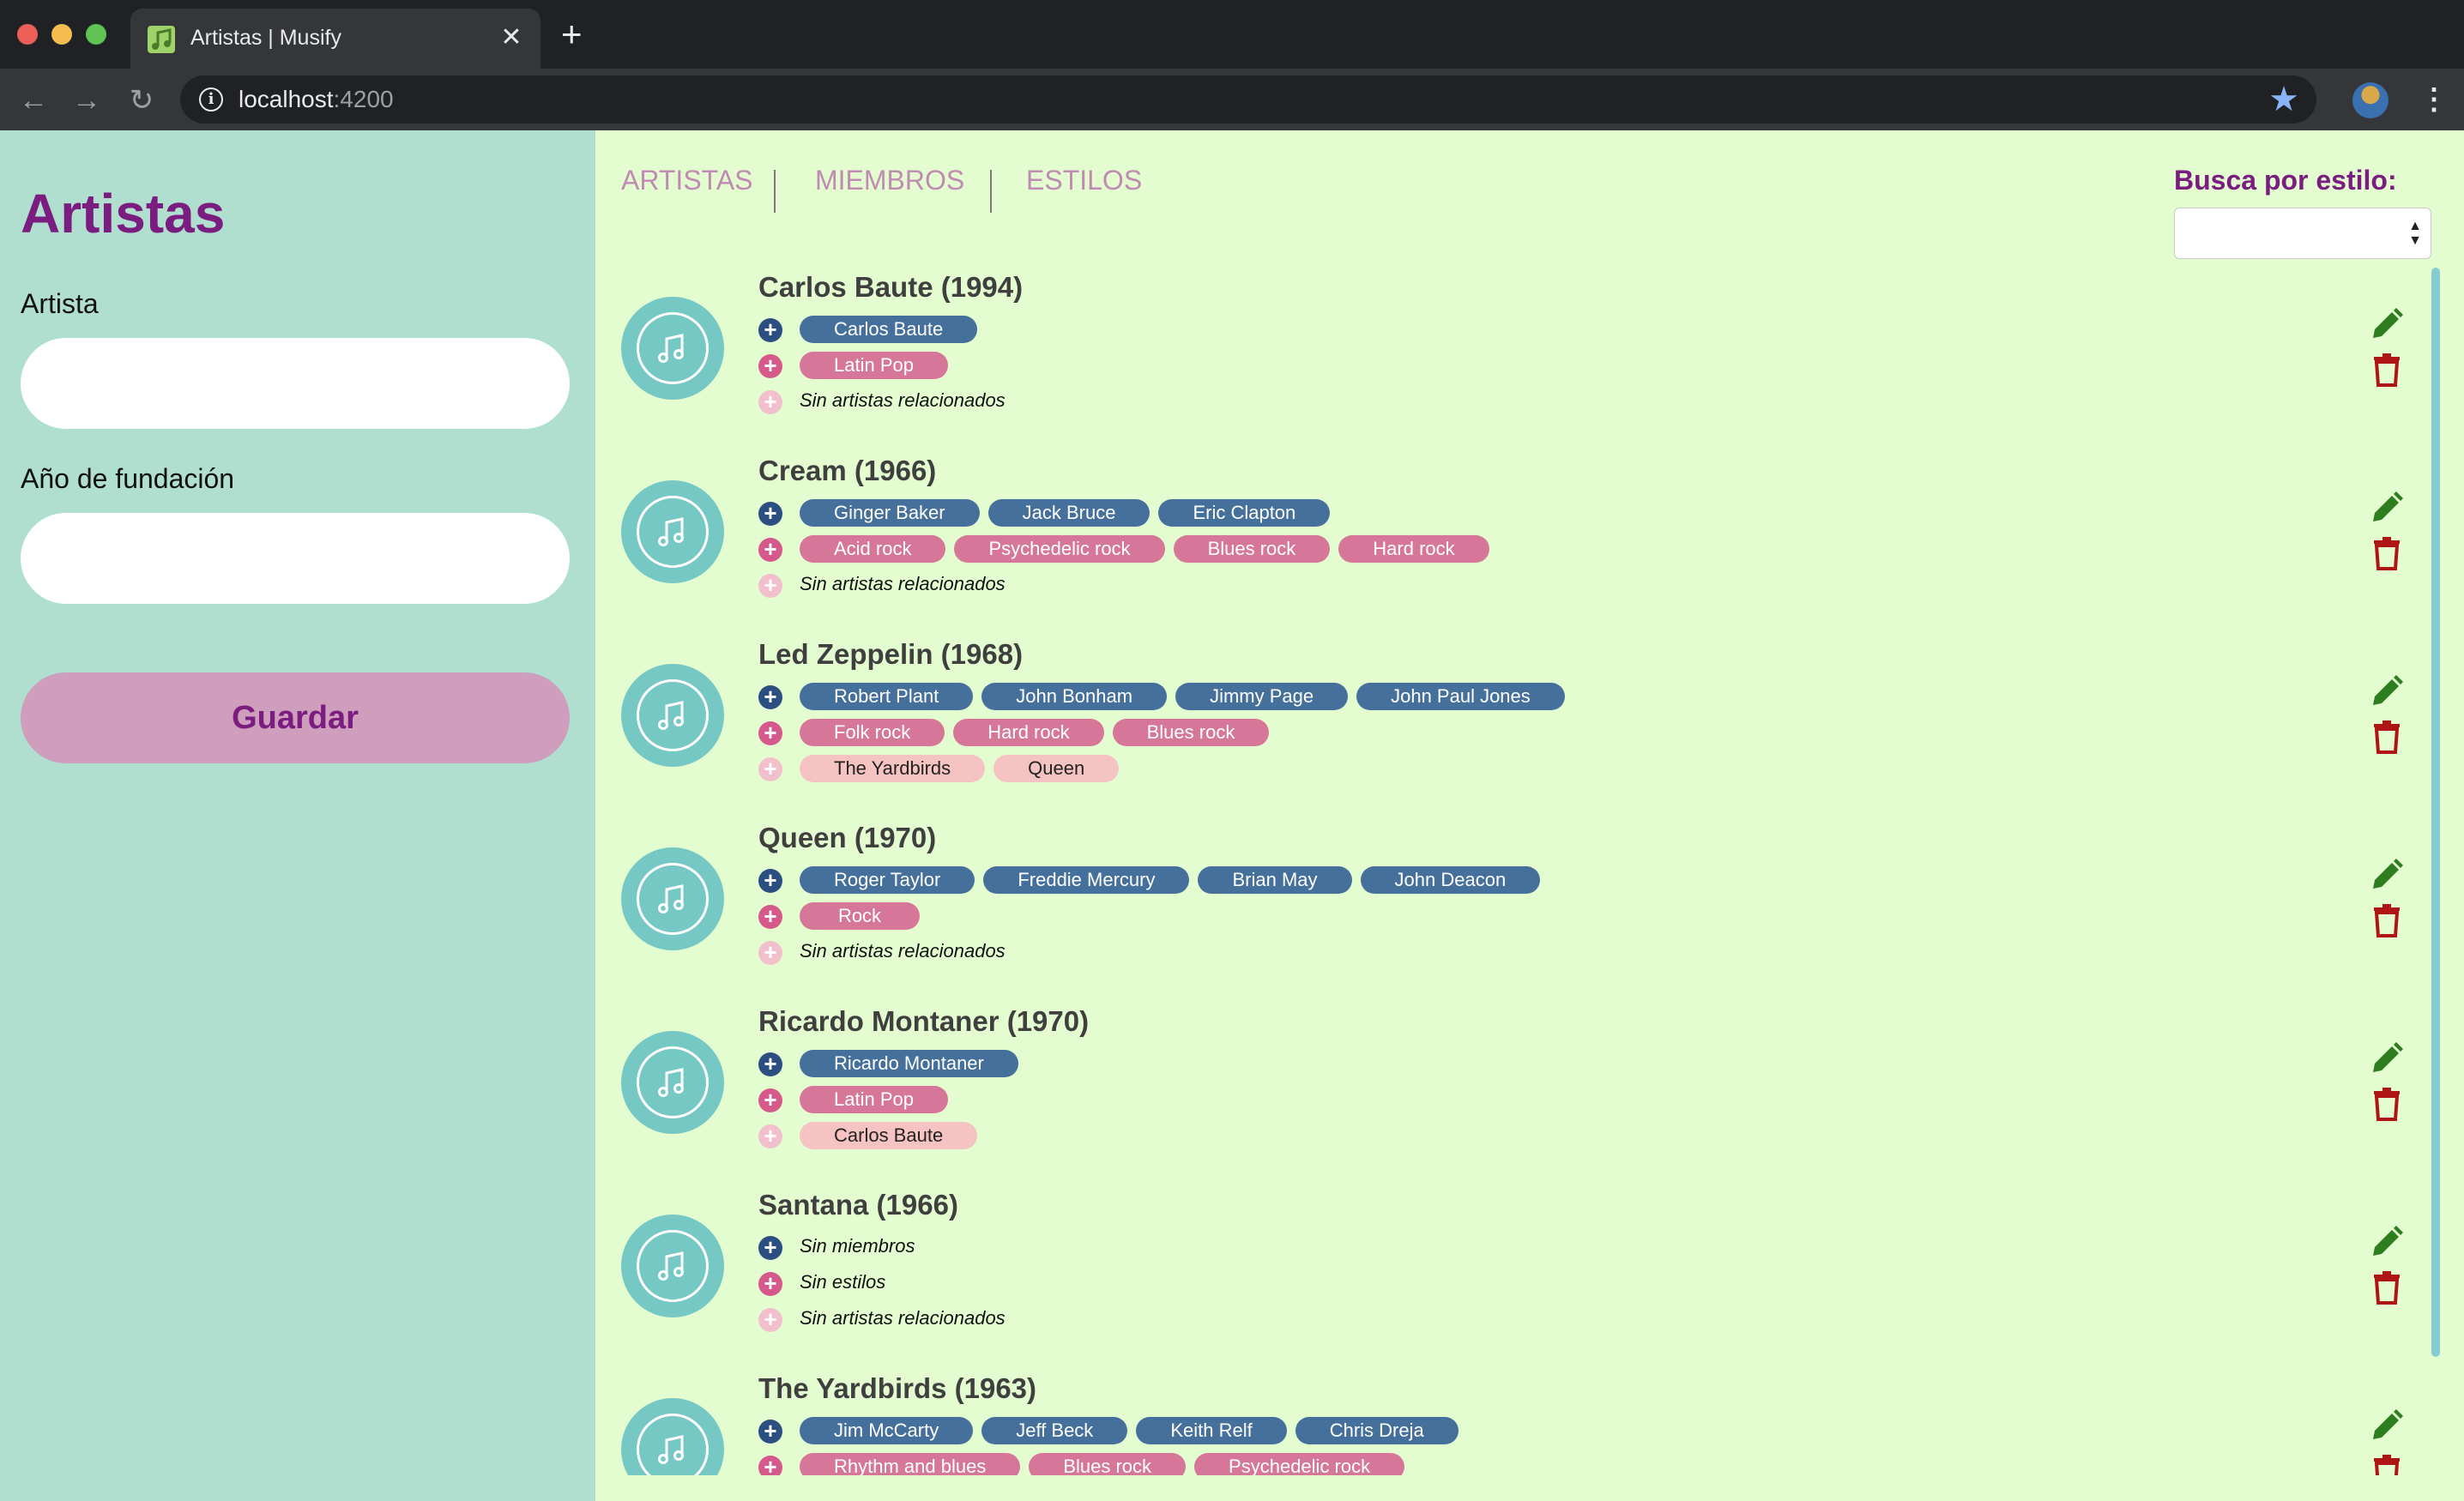 This screenshot has height=1501, width=2464. I want to click on member-chip: Carlos Baute, so click(889, 330).